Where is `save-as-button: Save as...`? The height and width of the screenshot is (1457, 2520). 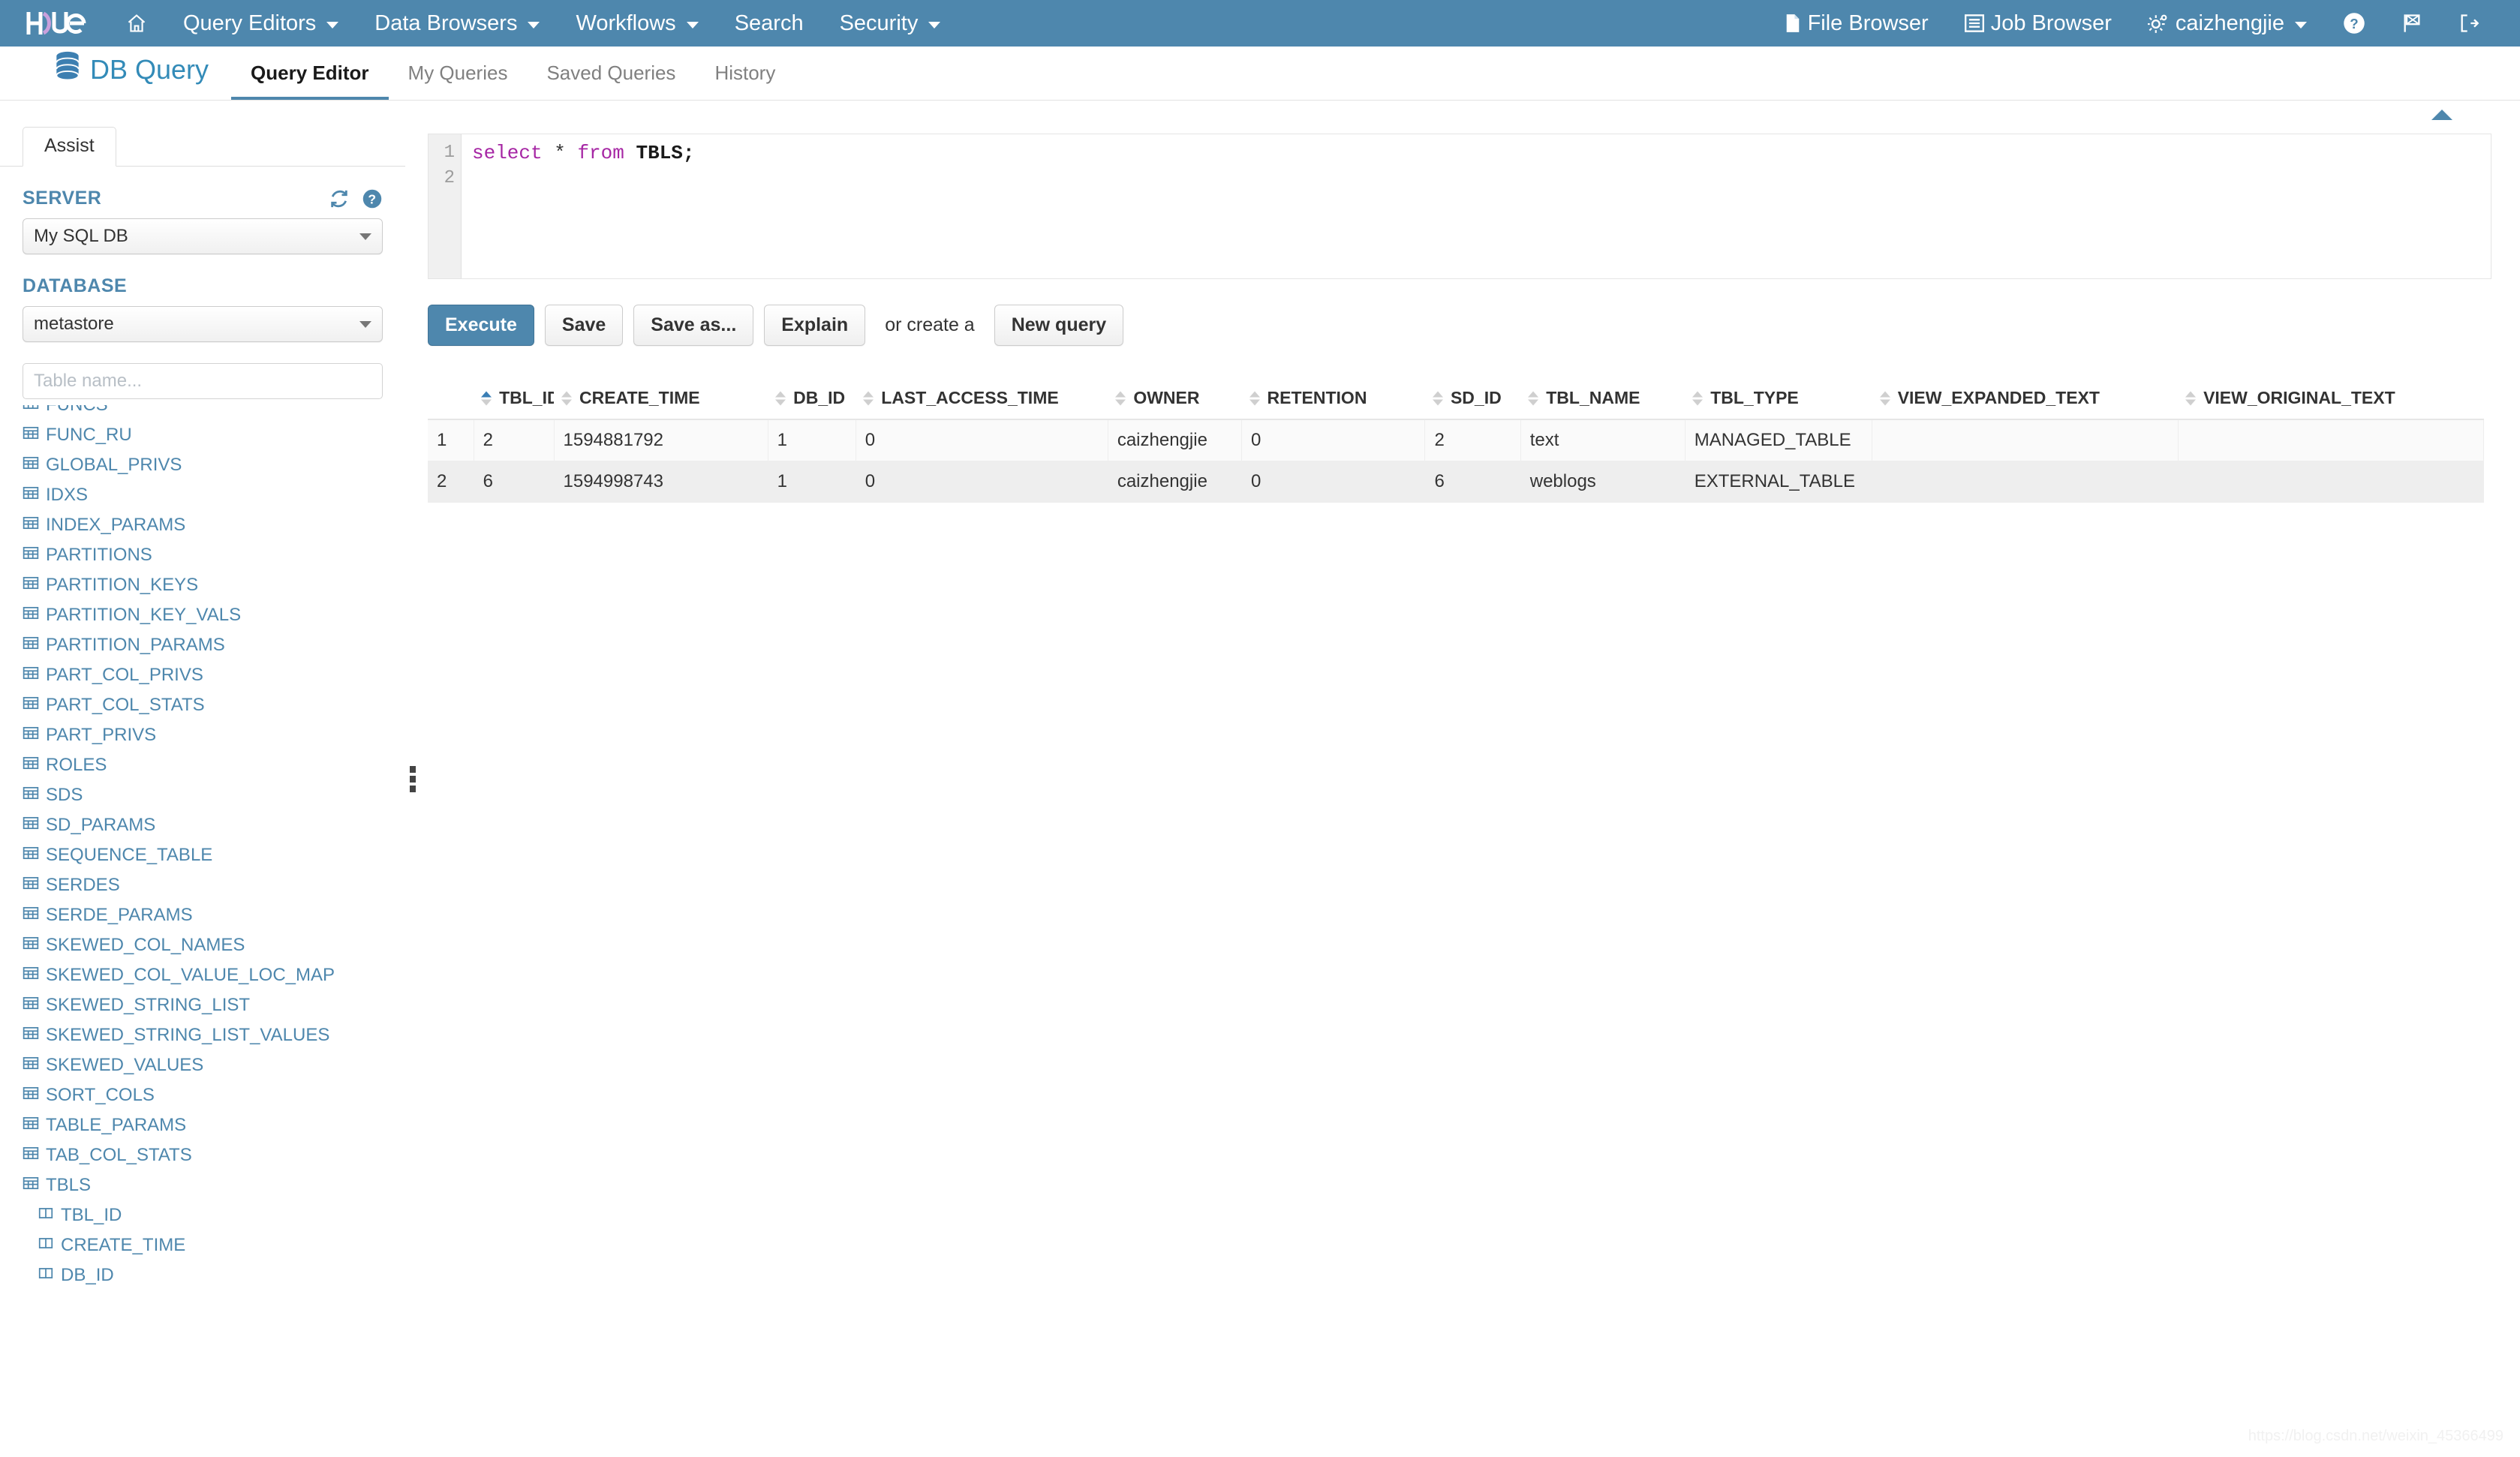
save-as-button: Save as... is located at coordinates (693, 325).